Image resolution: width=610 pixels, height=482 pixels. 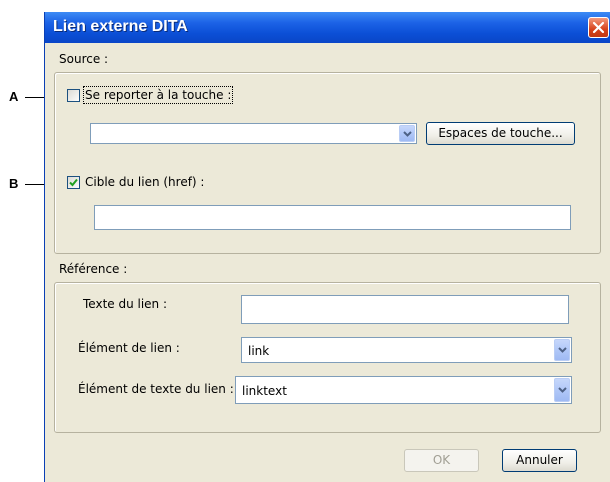 What do you see at coordinates (406, 350) in the screenshot?
I see `link-element-combo: link` at bounding box center [406, 350].